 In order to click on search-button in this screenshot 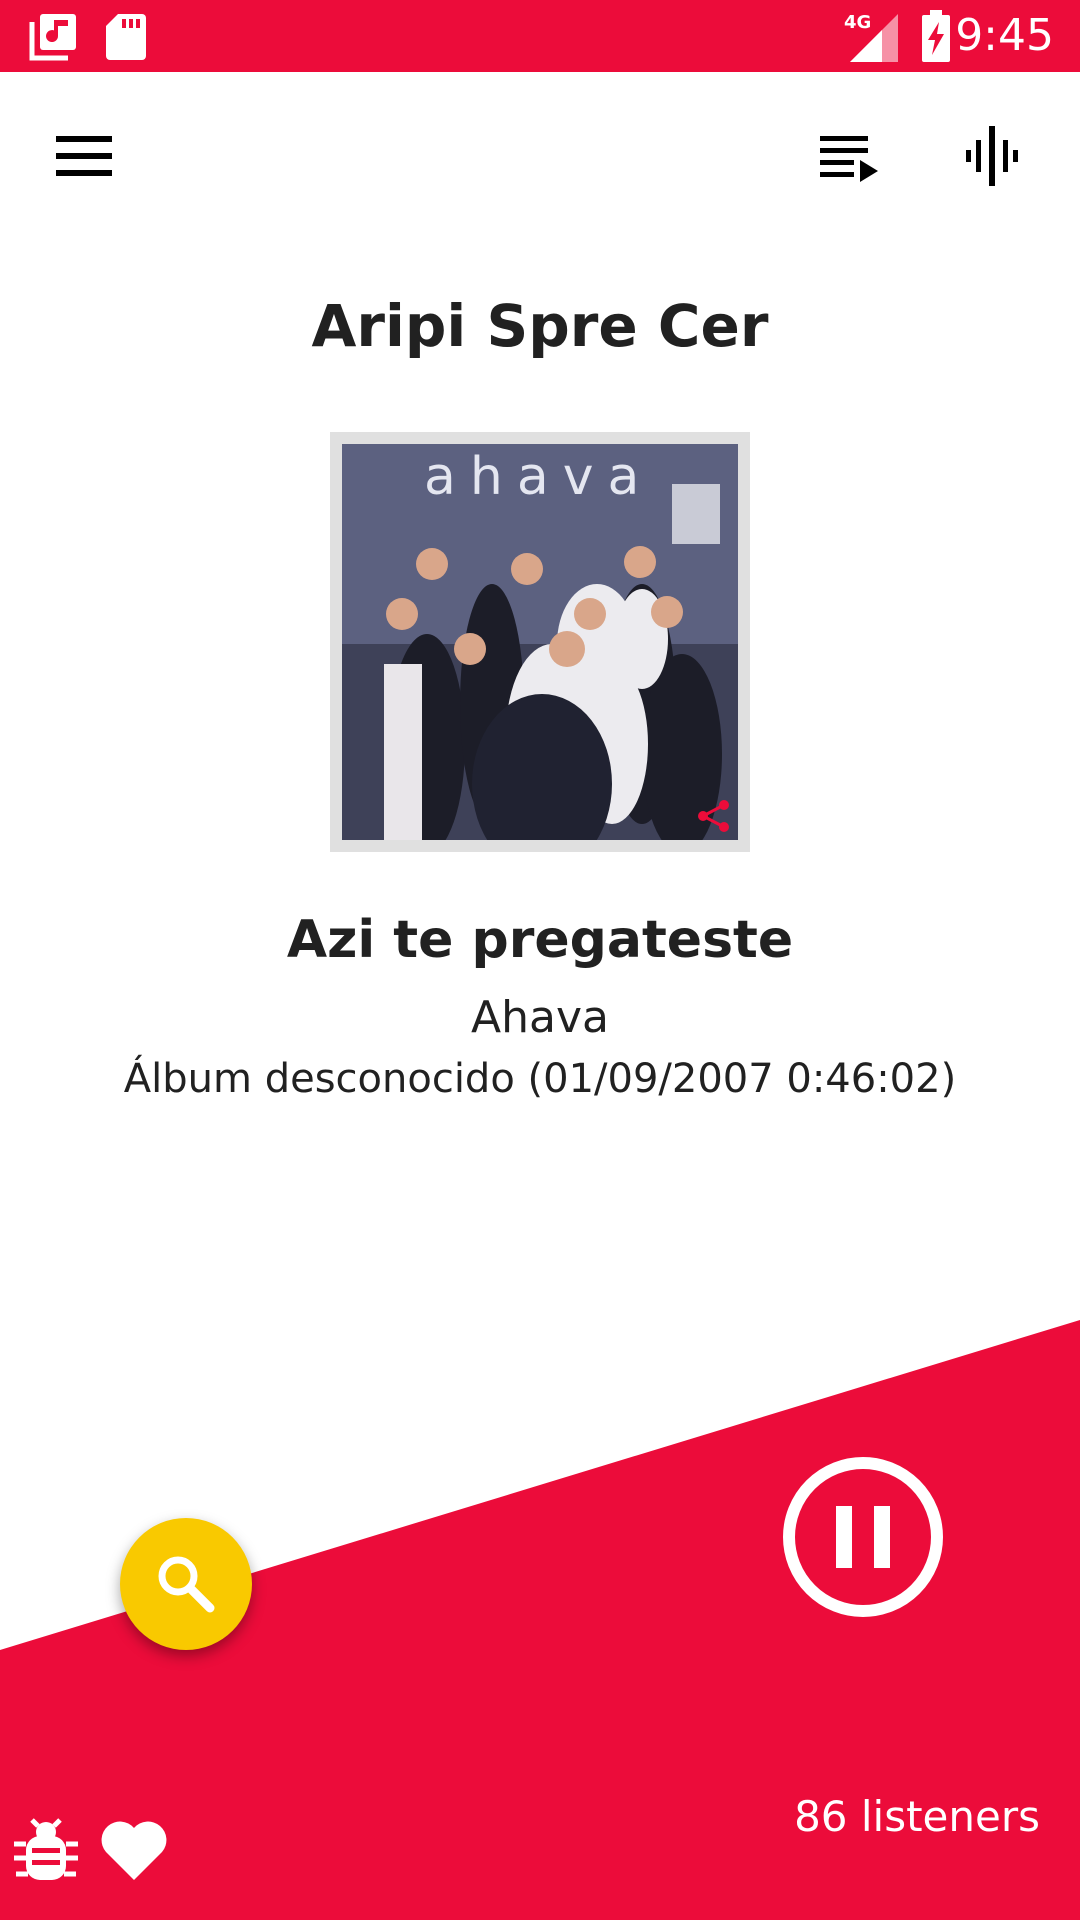, I will do `click(186, 1584)`.